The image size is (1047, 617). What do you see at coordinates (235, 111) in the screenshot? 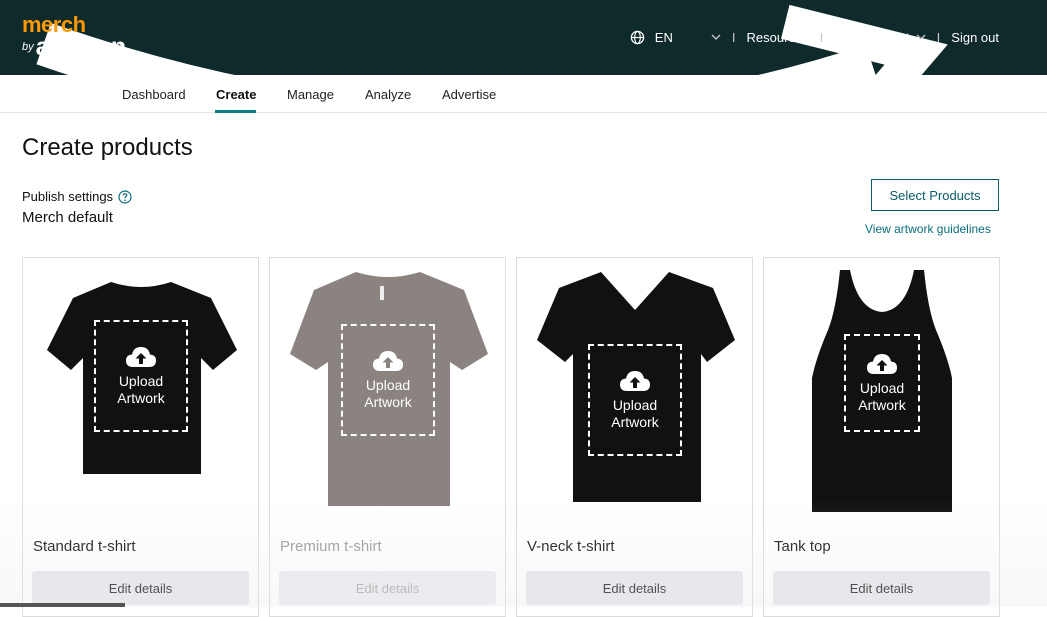
I see `active-tab-indicator` at bounding box center [235, 111].